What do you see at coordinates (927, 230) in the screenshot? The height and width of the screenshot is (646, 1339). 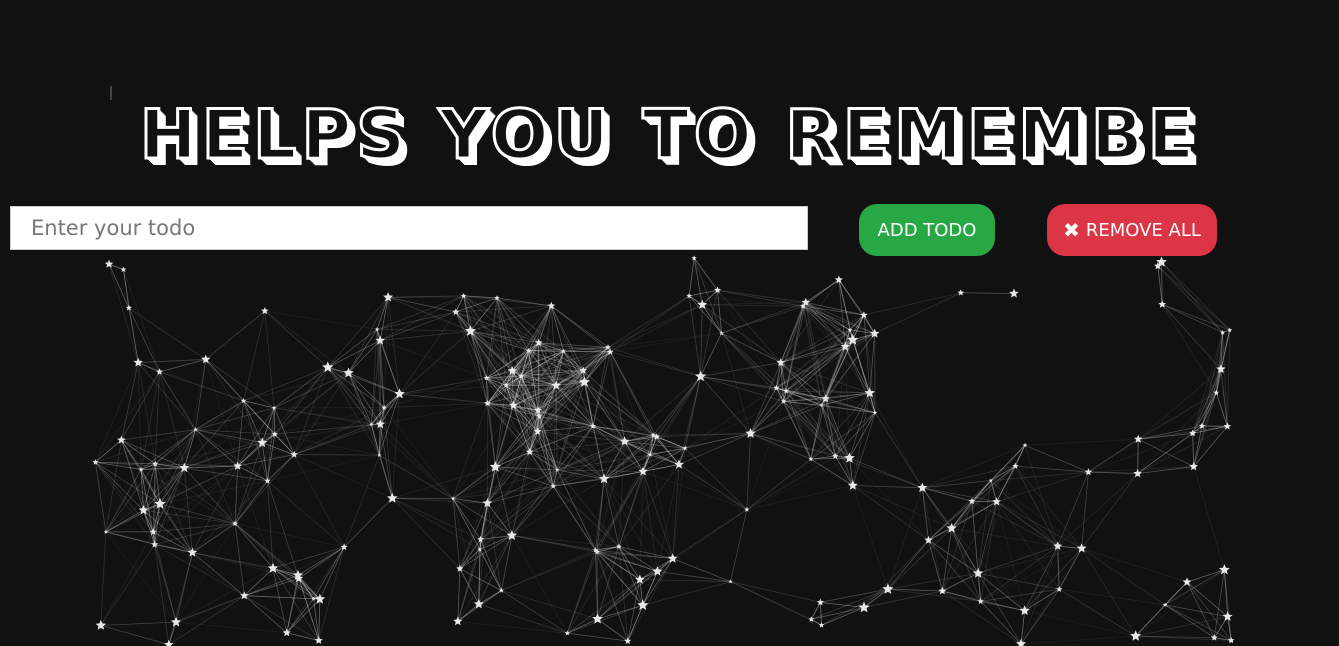 I see `add-todo-button: ADD TODO` at bounding box center [927, 230].